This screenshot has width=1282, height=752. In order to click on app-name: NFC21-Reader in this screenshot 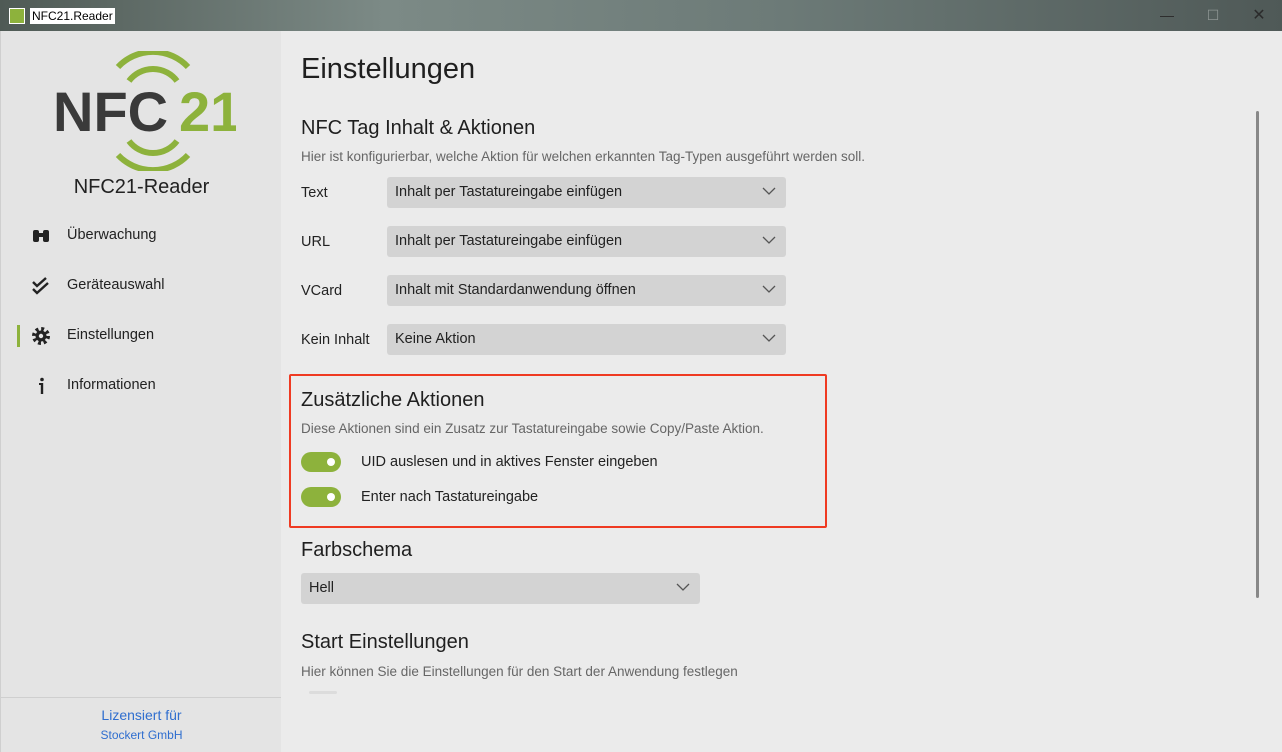, I will do `click(141, 187)`.